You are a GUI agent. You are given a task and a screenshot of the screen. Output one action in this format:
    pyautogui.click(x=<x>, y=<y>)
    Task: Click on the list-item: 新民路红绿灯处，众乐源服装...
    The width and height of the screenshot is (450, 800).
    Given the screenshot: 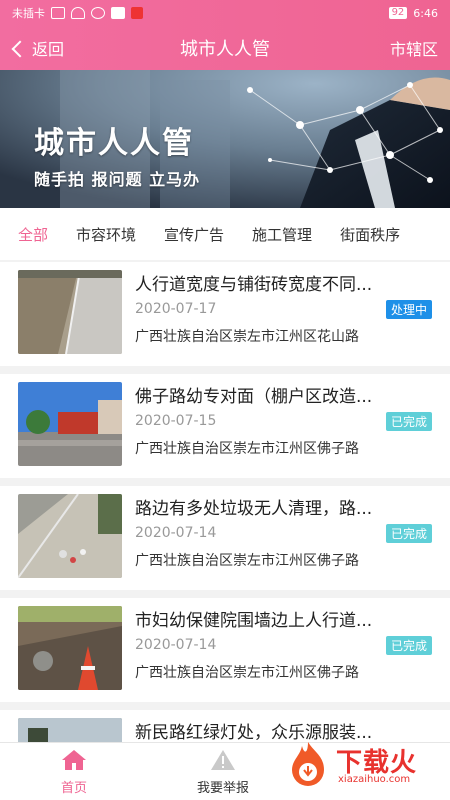 What is the action you would take?
    pyautogui.click(x=225, y=726)
    